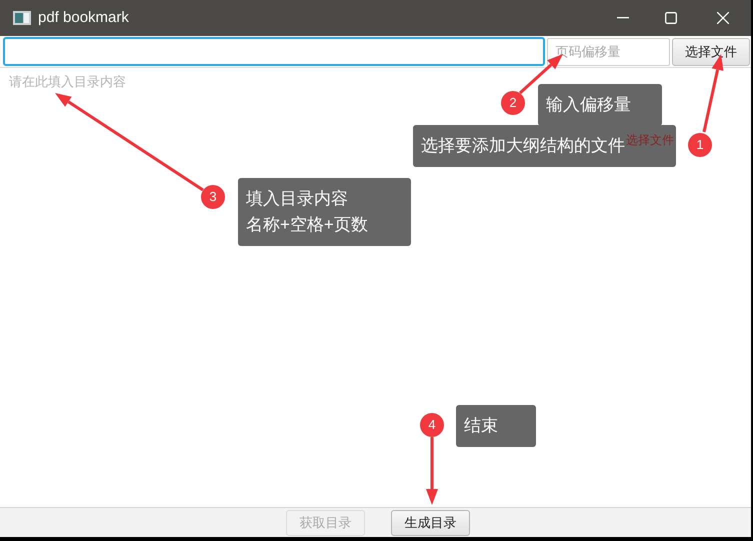  I want to click on callout-text: 输入偏移量, so click(588, 105).